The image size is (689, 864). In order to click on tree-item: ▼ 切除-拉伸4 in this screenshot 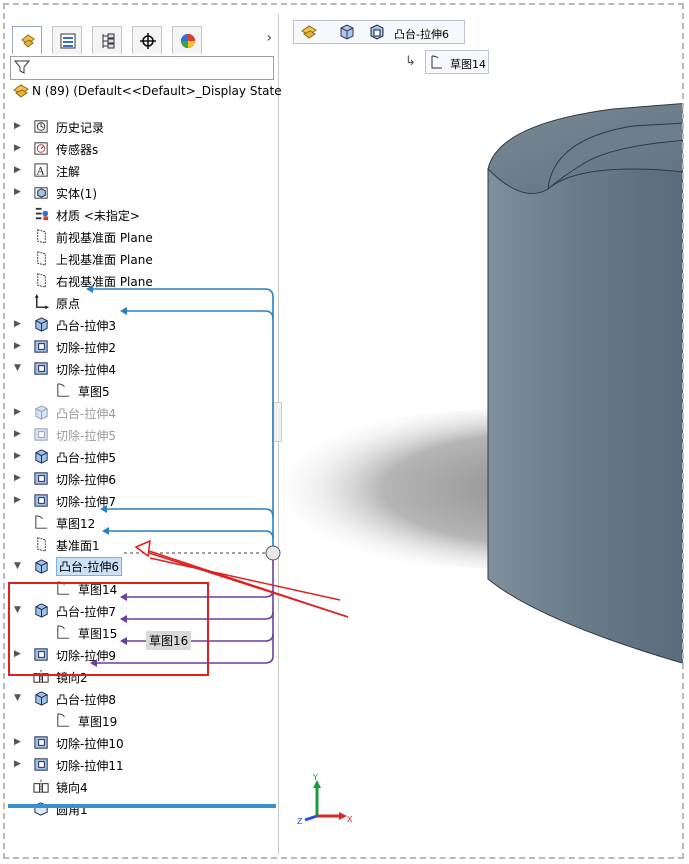, I will do `click(142, 369)`.